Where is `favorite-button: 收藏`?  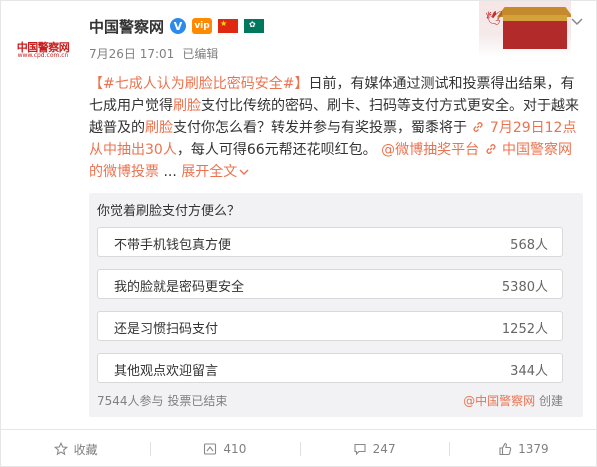
favorite-button: 收藏 is located at coordinates (75, 448).